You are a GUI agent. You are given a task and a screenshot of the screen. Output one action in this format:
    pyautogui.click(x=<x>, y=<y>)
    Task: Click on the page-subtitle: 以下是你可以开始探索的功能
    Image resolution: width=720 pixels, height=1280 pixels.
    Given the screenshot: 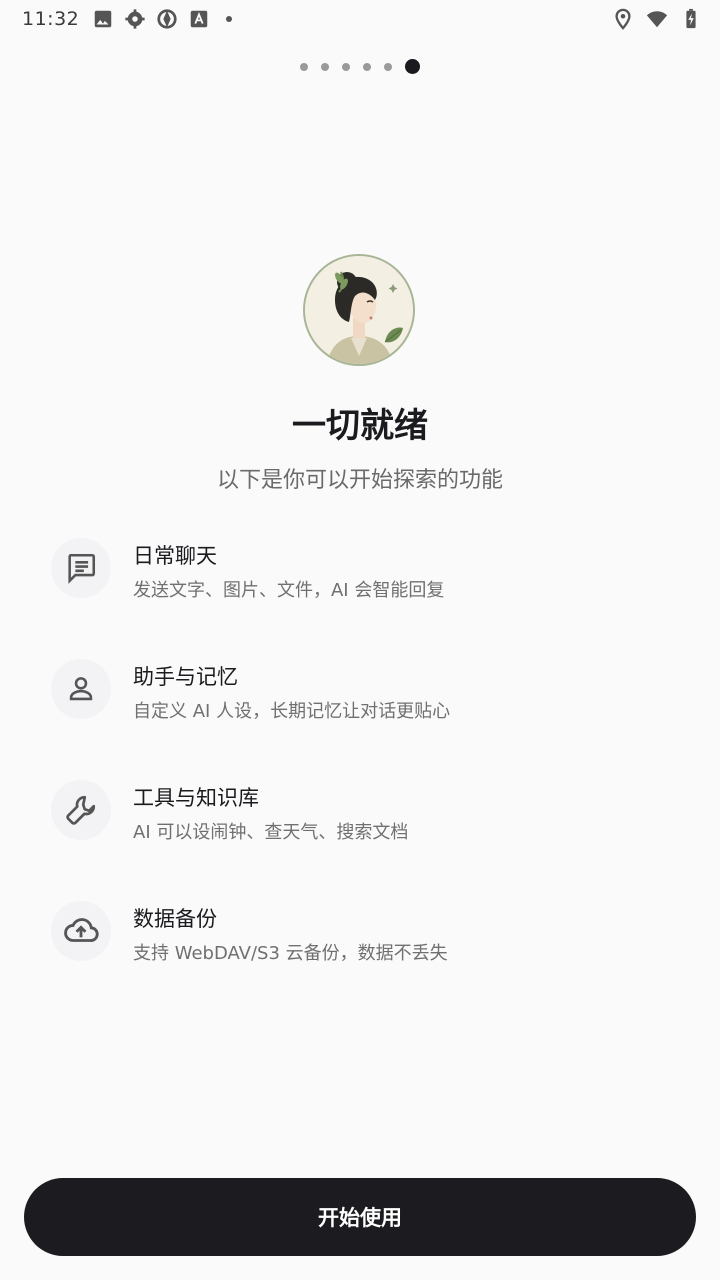 What is the action you would take?
    pyautogui.click(x=359, y=480)
    